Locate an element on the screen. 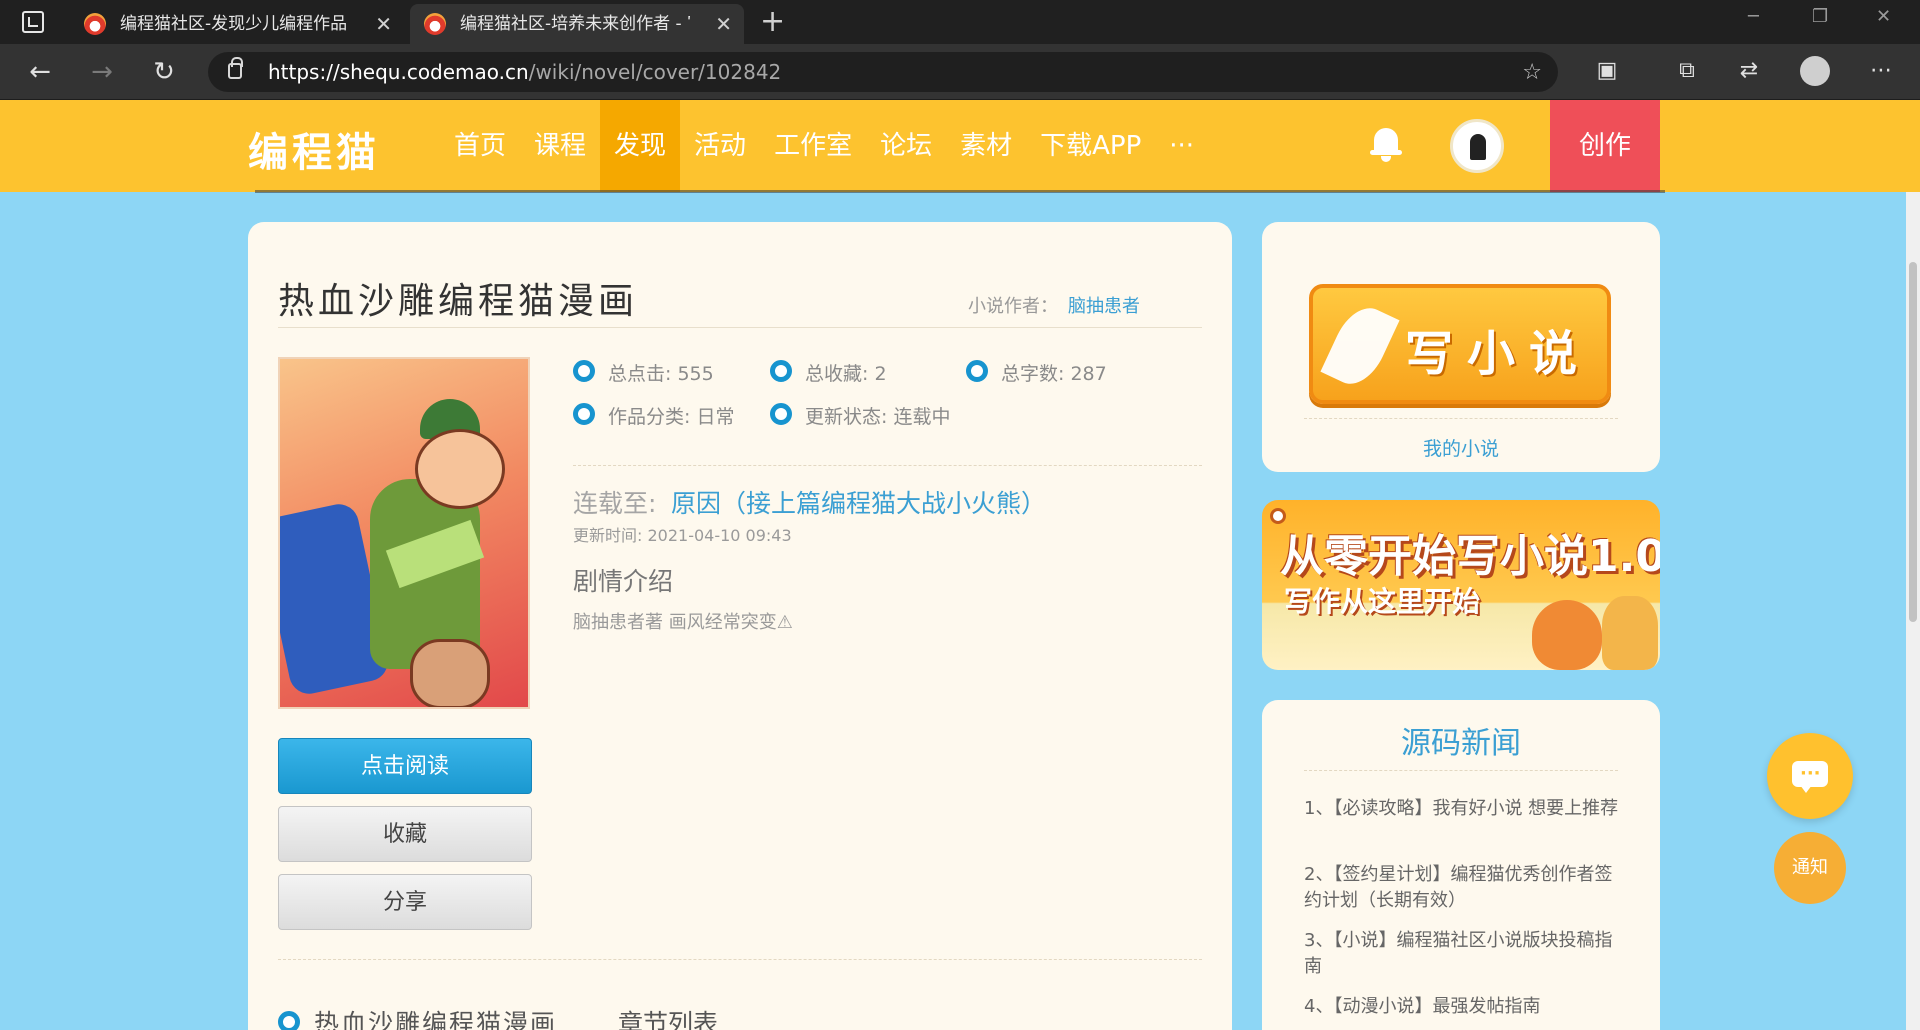 The image size is (1920, 1030). main-nav: 首页 课程 发现 活动 工作室 论坛 素材 下载APP ··· is located at coordinates (824, 146).